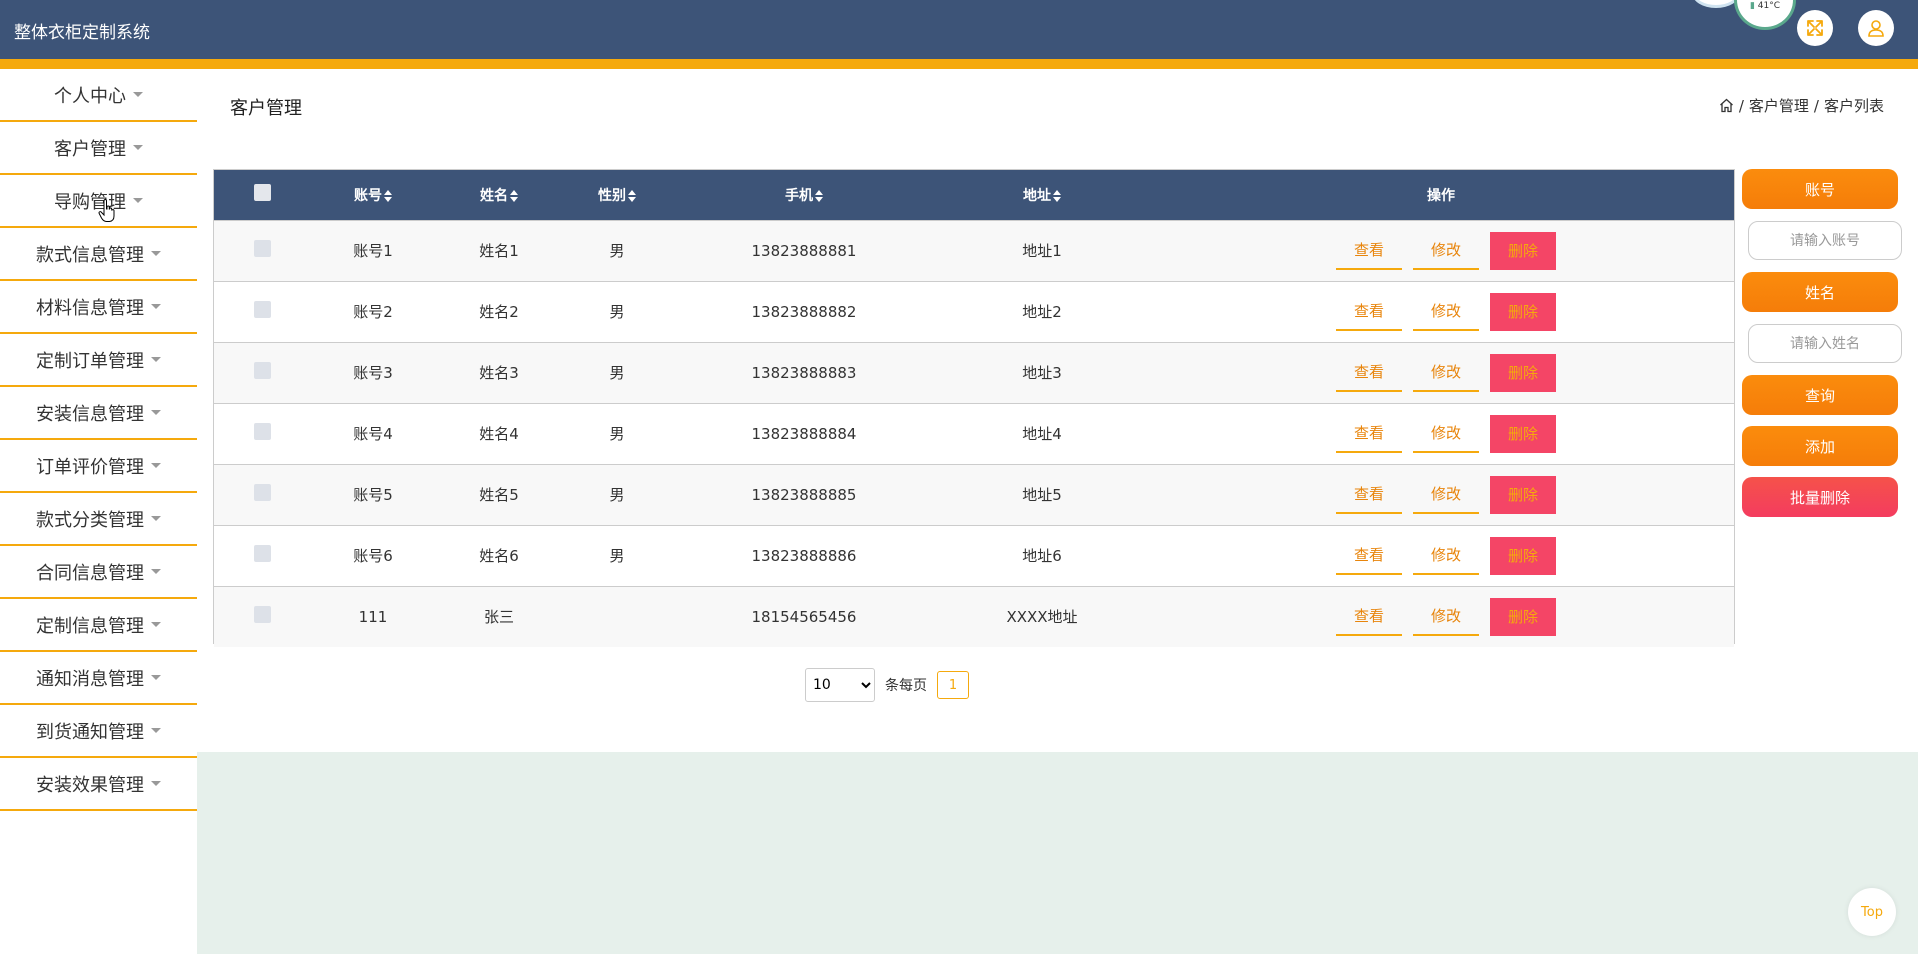 This screenshot has height=954, width=1918. I want to click on cell-name: 姓名5, so click(499, 495).